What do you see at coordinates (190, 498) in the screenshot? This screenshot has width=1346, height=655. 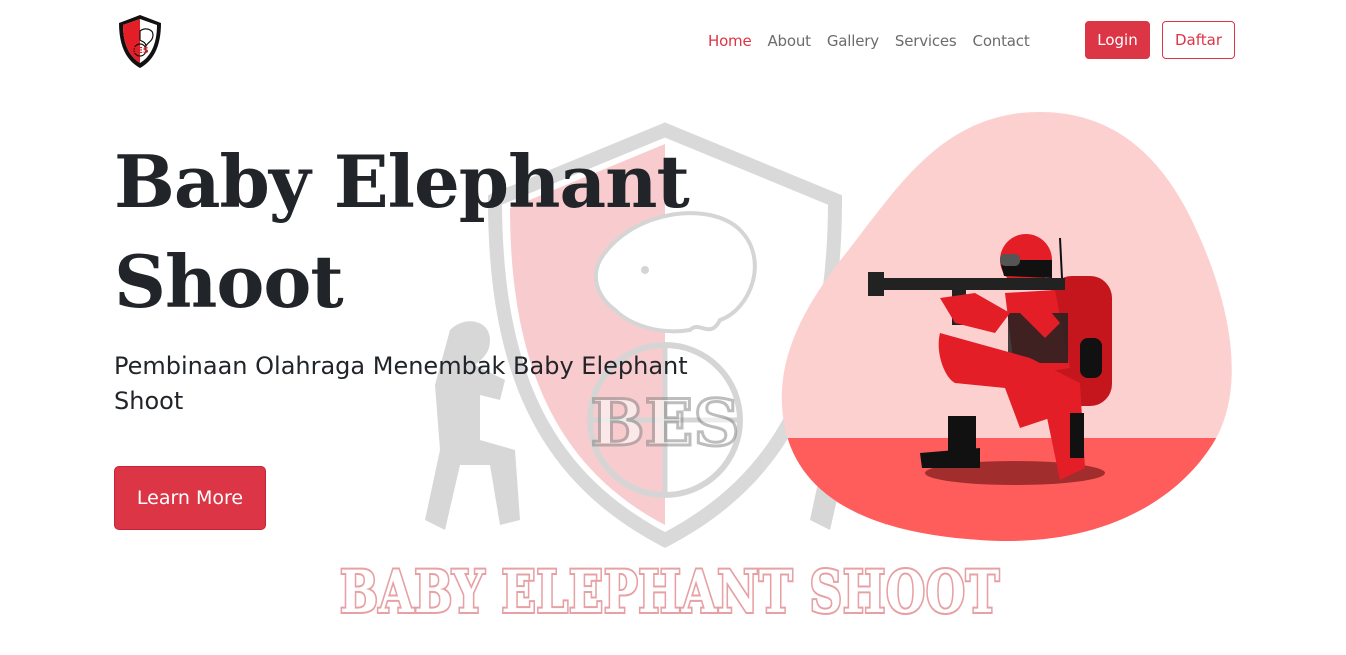 I see `learn-more-button: Learn More` at bounding box center [190, 498].